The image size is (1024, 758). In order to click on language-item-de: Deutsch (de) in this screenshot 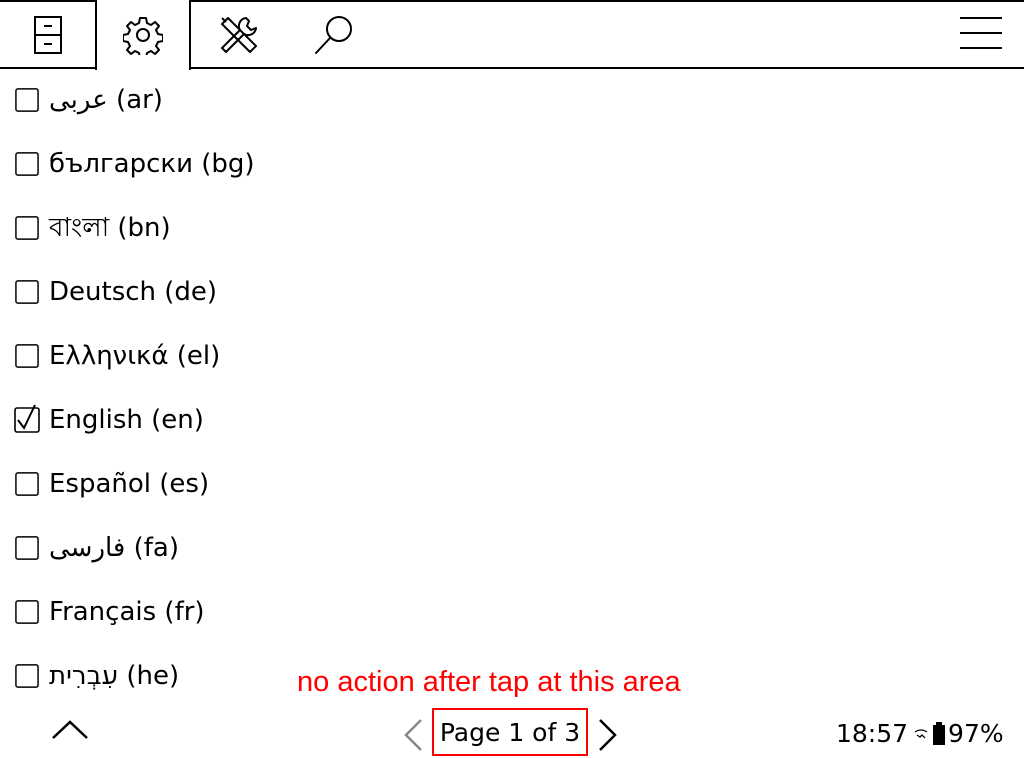, I will do `click(200, 292)`.